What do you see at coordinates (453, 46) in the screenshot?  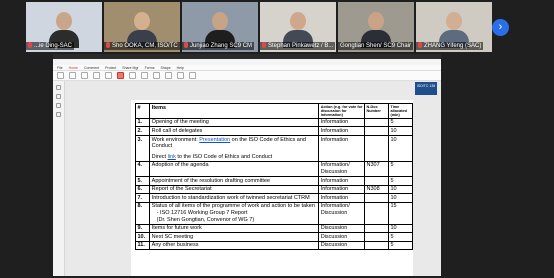 I see `participant-name-text: ZHANG Yifeng (SAC)` at bounding box center [453, 46].